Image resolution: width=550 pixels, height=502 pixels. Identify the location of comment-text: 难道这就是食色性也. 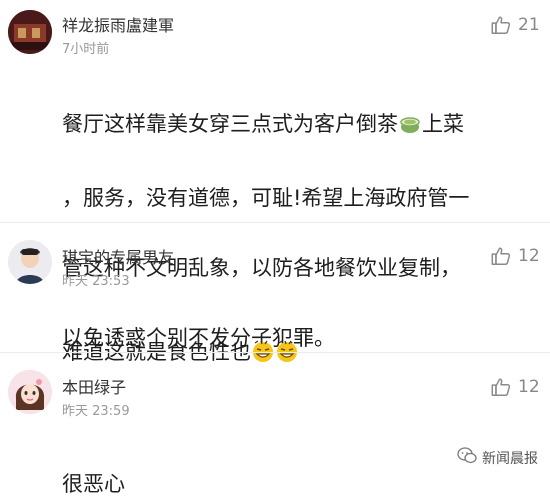
(302, 337).